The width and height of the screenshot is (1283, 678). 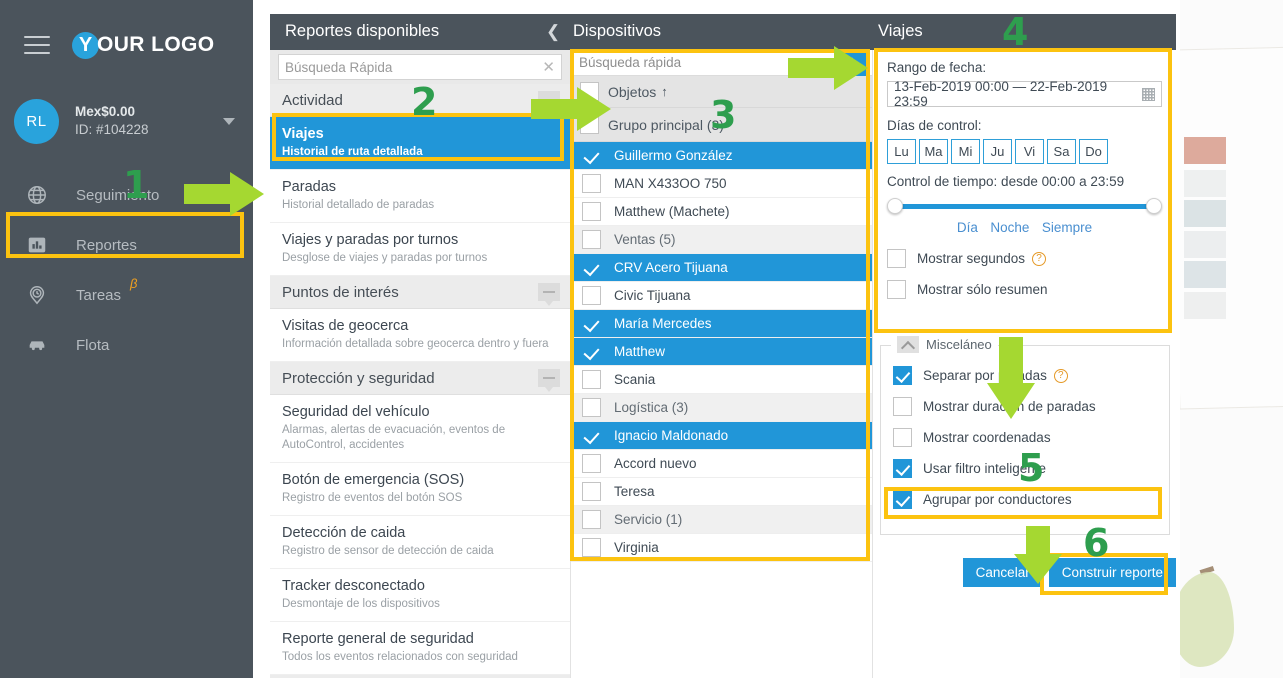 I want to click on arrow-up-icon: ↑, so click(x=664, y=91).